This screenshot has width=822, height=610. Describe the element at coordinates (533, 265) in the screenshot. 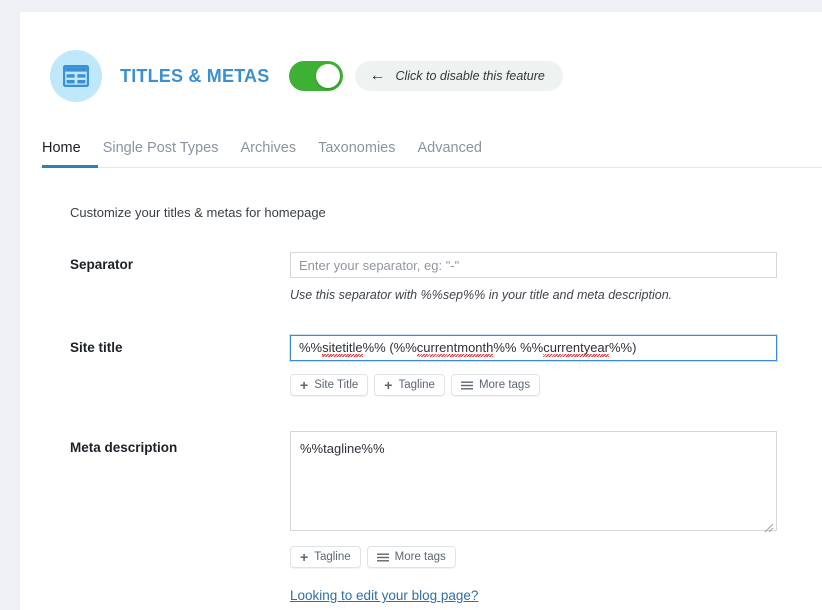

I see `separator-input` at that location.